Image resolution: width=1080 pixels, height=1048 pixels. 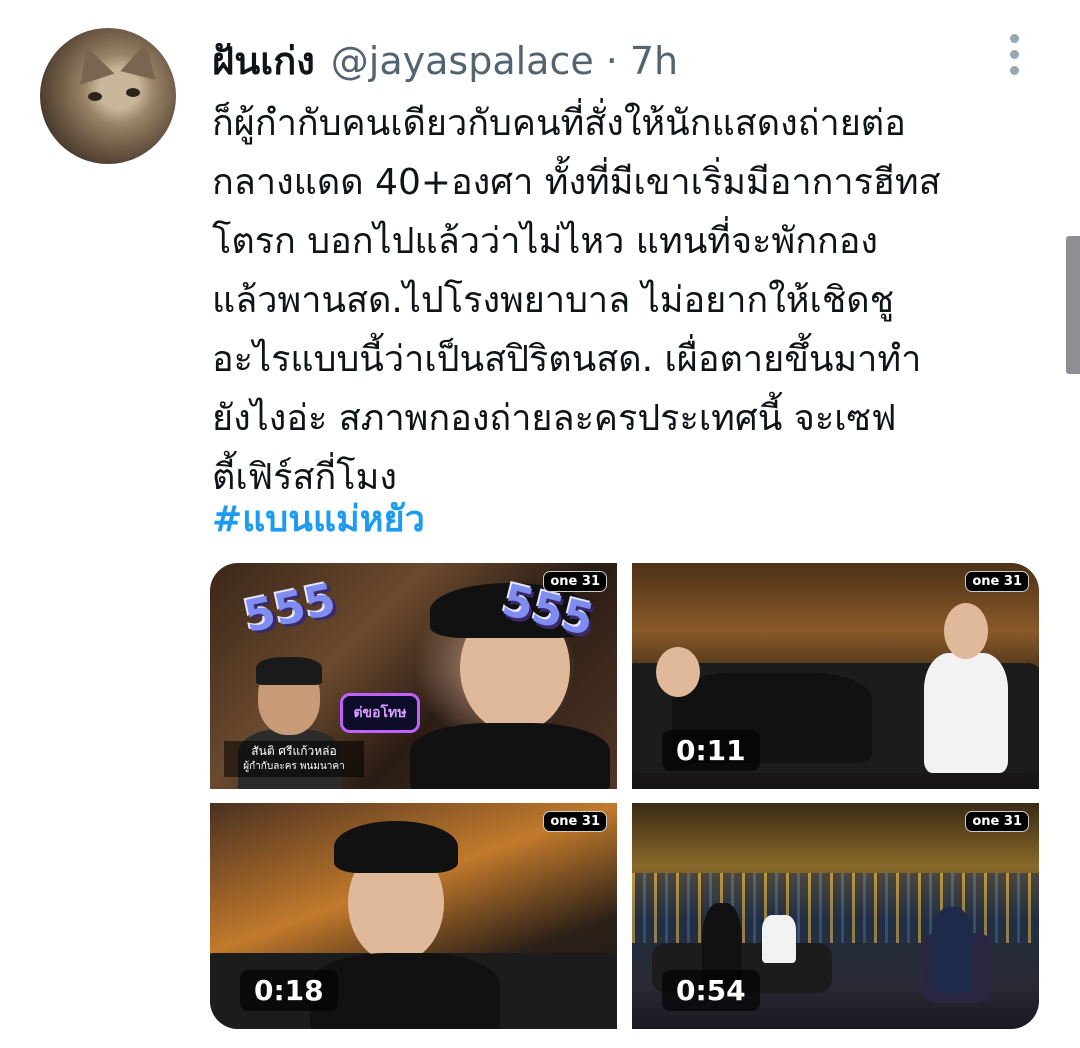 What do you see at coordinates (1073, 305) in the screenshot?
I see `scrollbar-thumb` at bounding box center [1073, 305].